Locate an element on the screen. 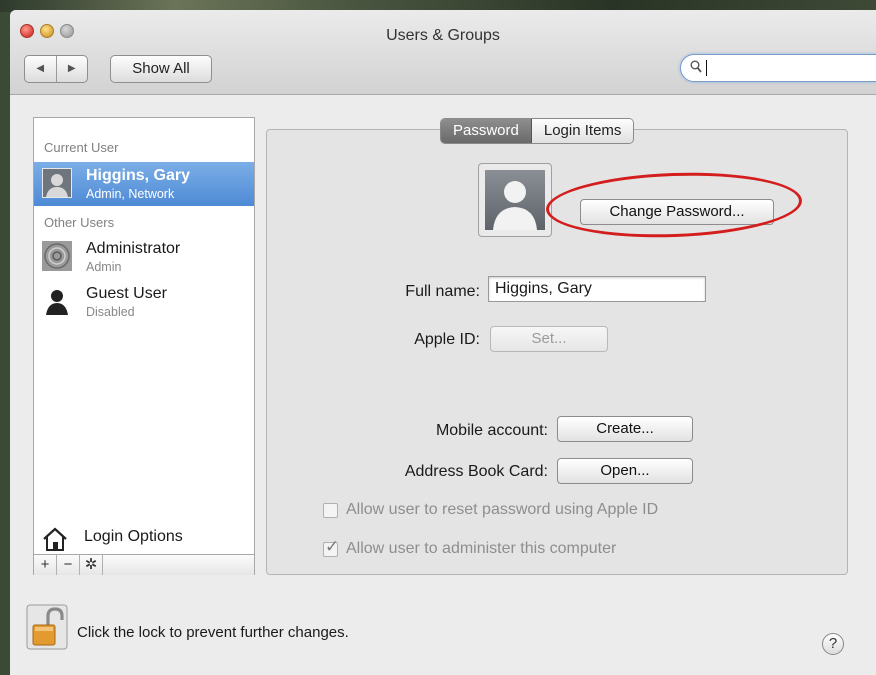 The width and height of the screenshot is (876, 675). add-user-button: + is located at coordinates (45, 565).